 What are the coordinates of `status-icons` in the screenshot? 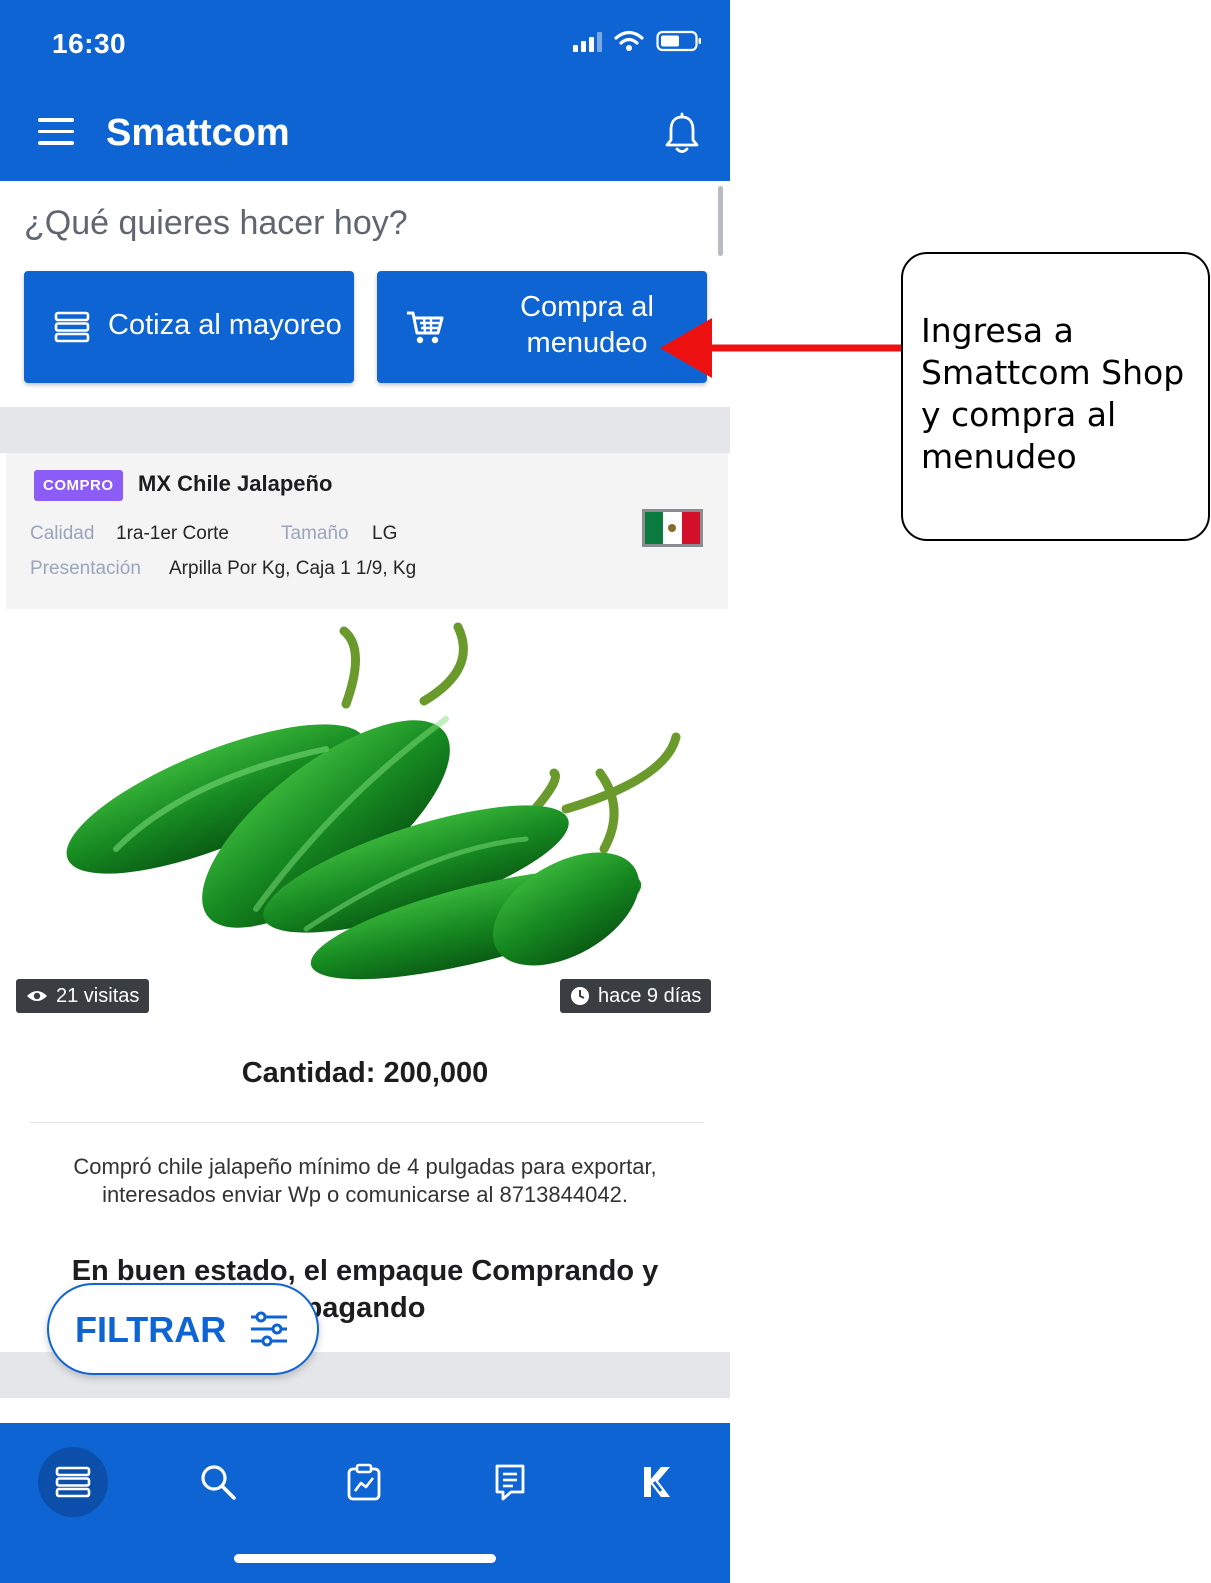 It's located at (637, 41).